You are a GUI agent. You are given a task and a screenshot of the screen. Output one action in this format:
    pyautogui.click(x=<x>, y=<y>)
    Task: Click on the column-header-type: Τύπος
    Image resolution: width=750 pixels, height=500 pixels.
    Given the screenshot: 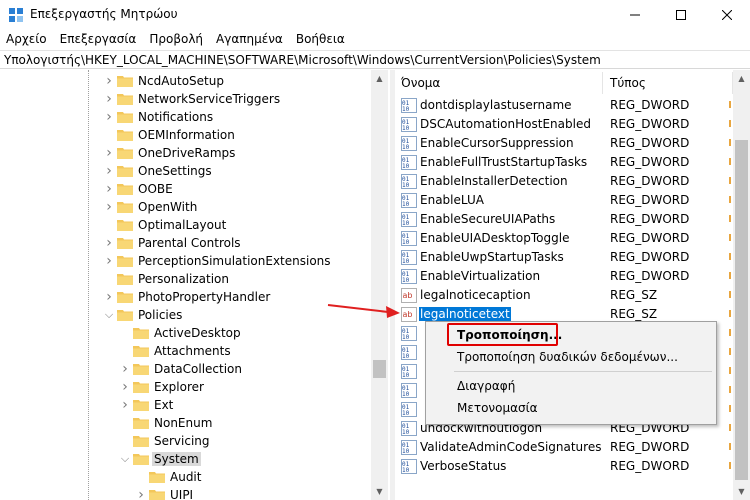 What is the action you would take?
    pyautogui.click(x=668, y=83)
    